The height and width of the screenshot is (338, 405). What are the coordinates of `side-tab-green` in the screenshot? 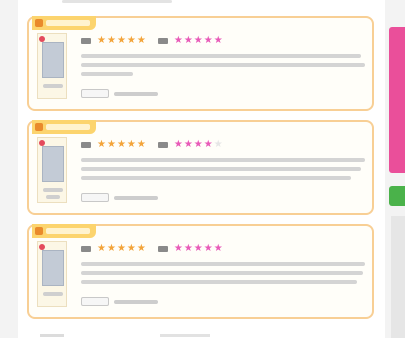 It's located at (397, 196).